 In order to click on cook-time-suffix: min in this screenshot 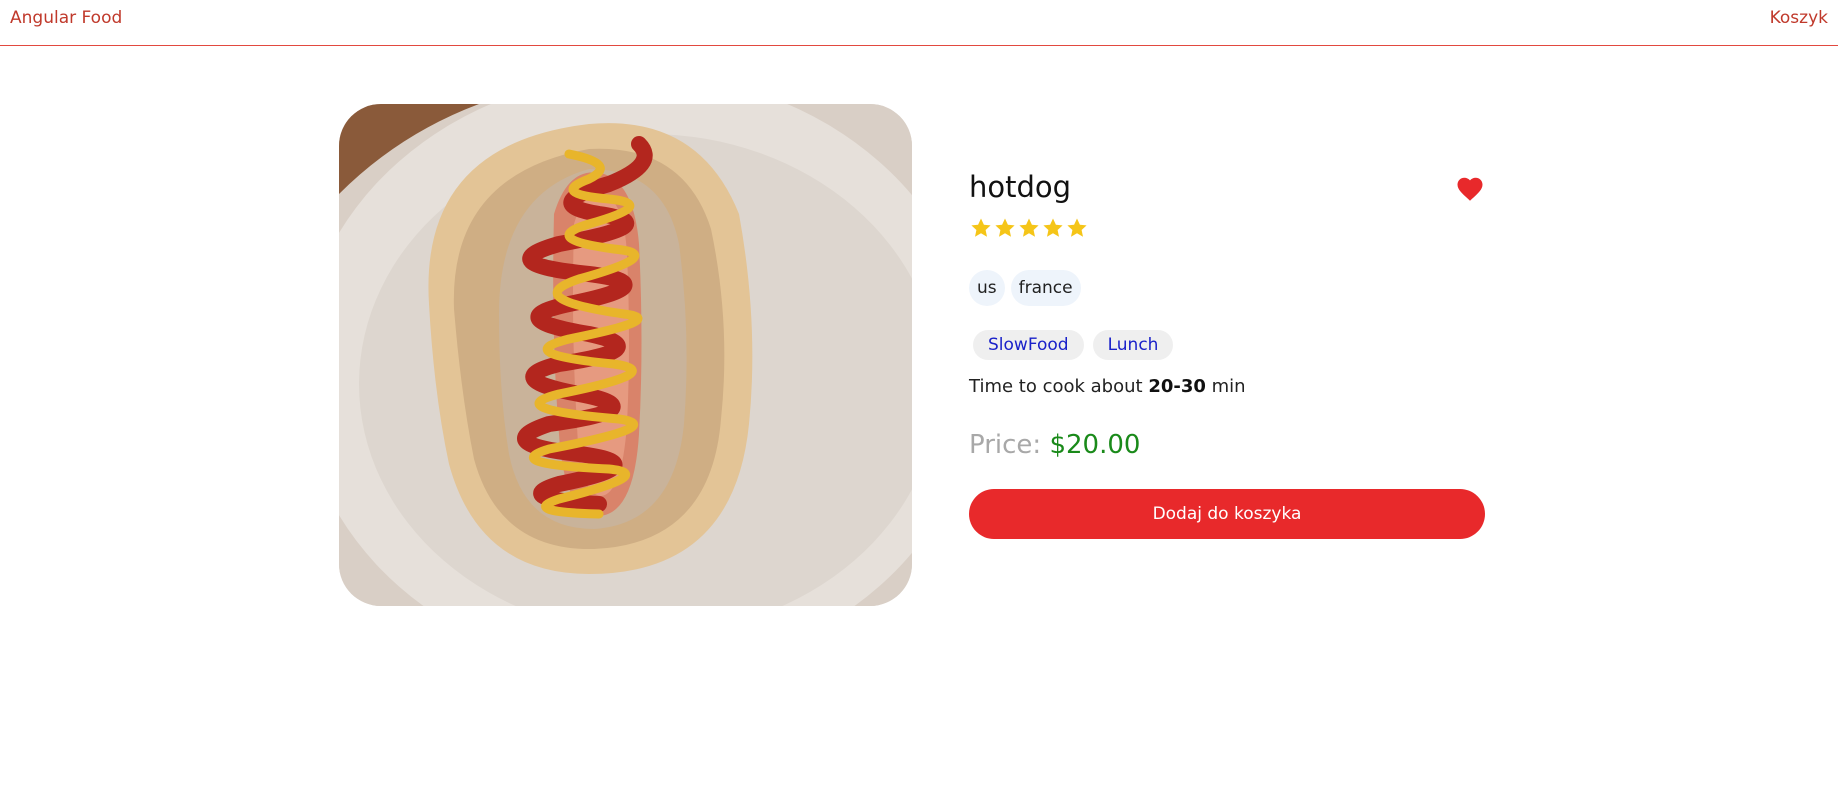, I will do `click(1228, 386)`.